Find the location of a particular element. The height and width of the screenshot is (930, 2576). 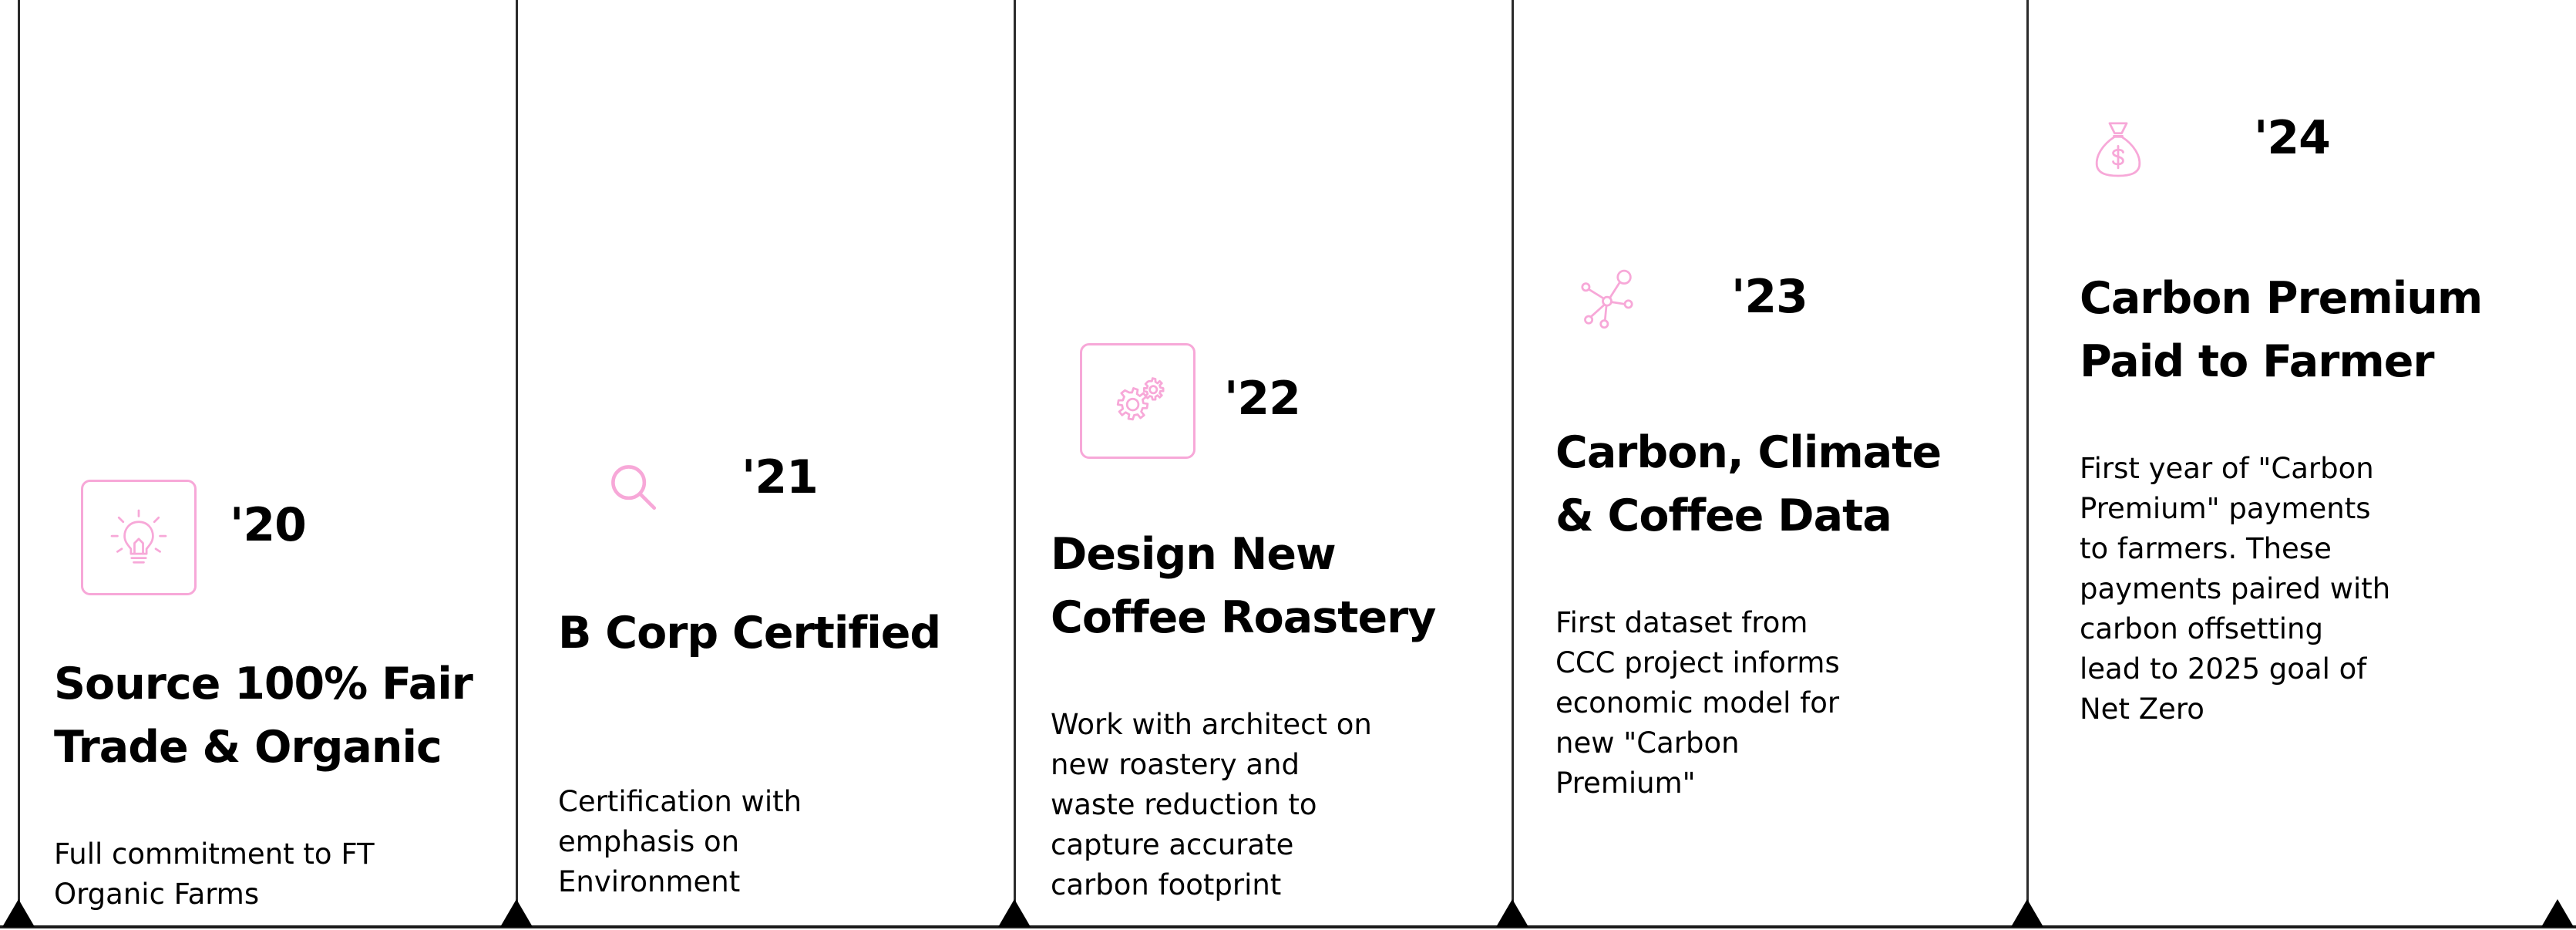

milestone-year: '22 is located at coordinates (1262, 399).